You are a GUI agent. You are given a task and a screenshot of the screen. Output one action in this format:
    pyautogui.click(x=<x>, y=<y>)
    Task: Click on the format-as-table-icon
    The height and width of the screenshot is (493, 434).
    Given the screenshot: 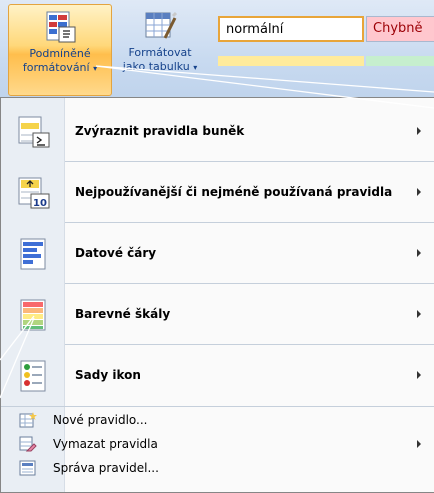 What is the action you would take?
    pyautogui.click(x=161, y=25)
    